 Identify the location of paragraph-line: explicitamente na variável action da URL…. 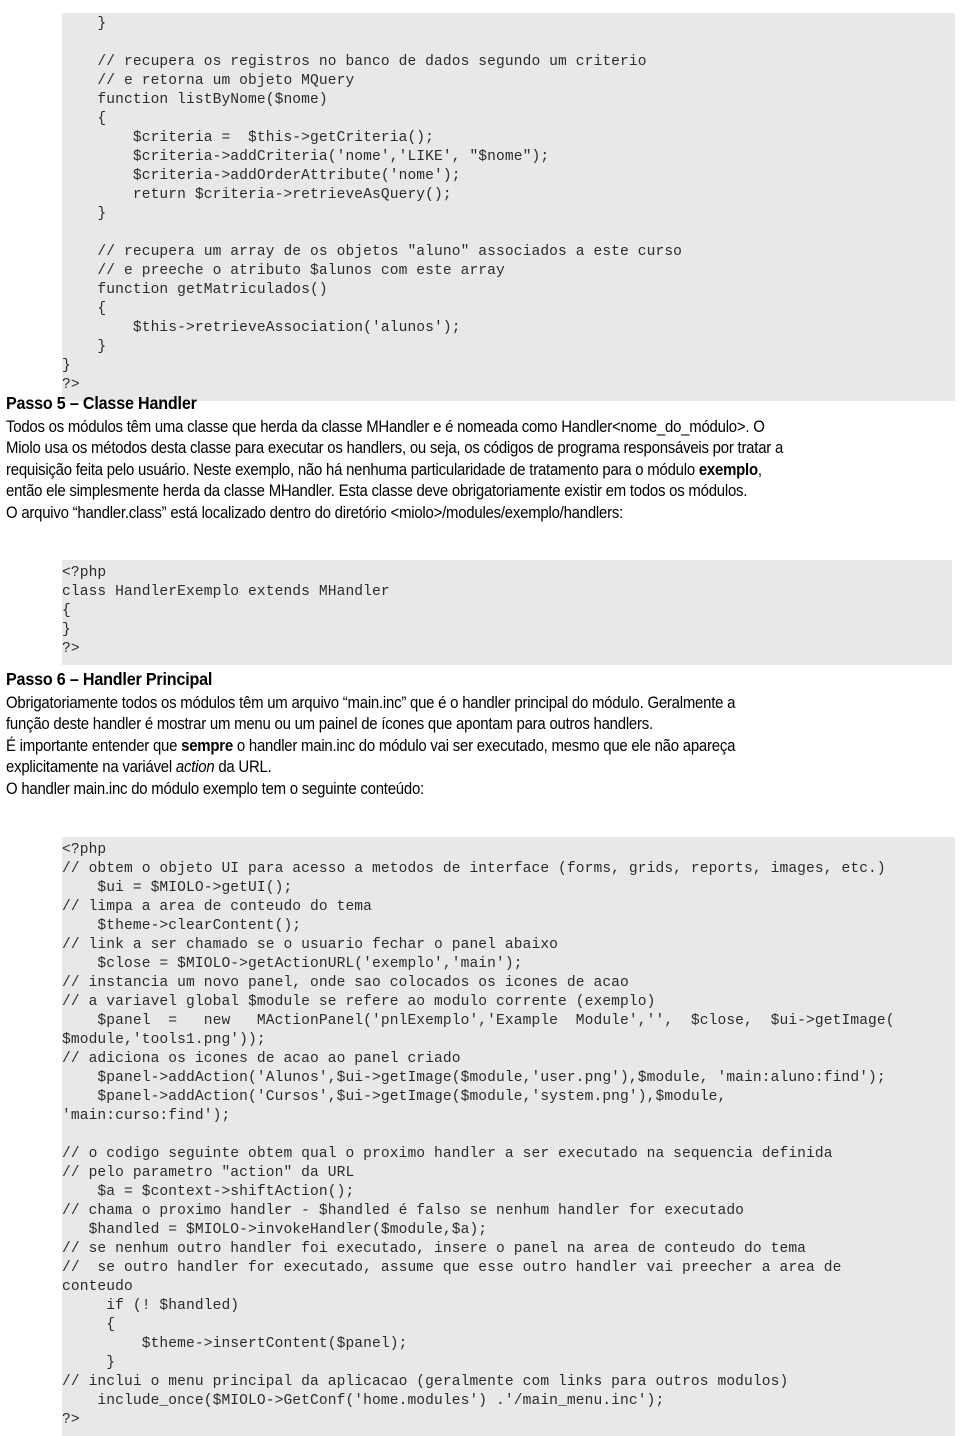
(139, 767).